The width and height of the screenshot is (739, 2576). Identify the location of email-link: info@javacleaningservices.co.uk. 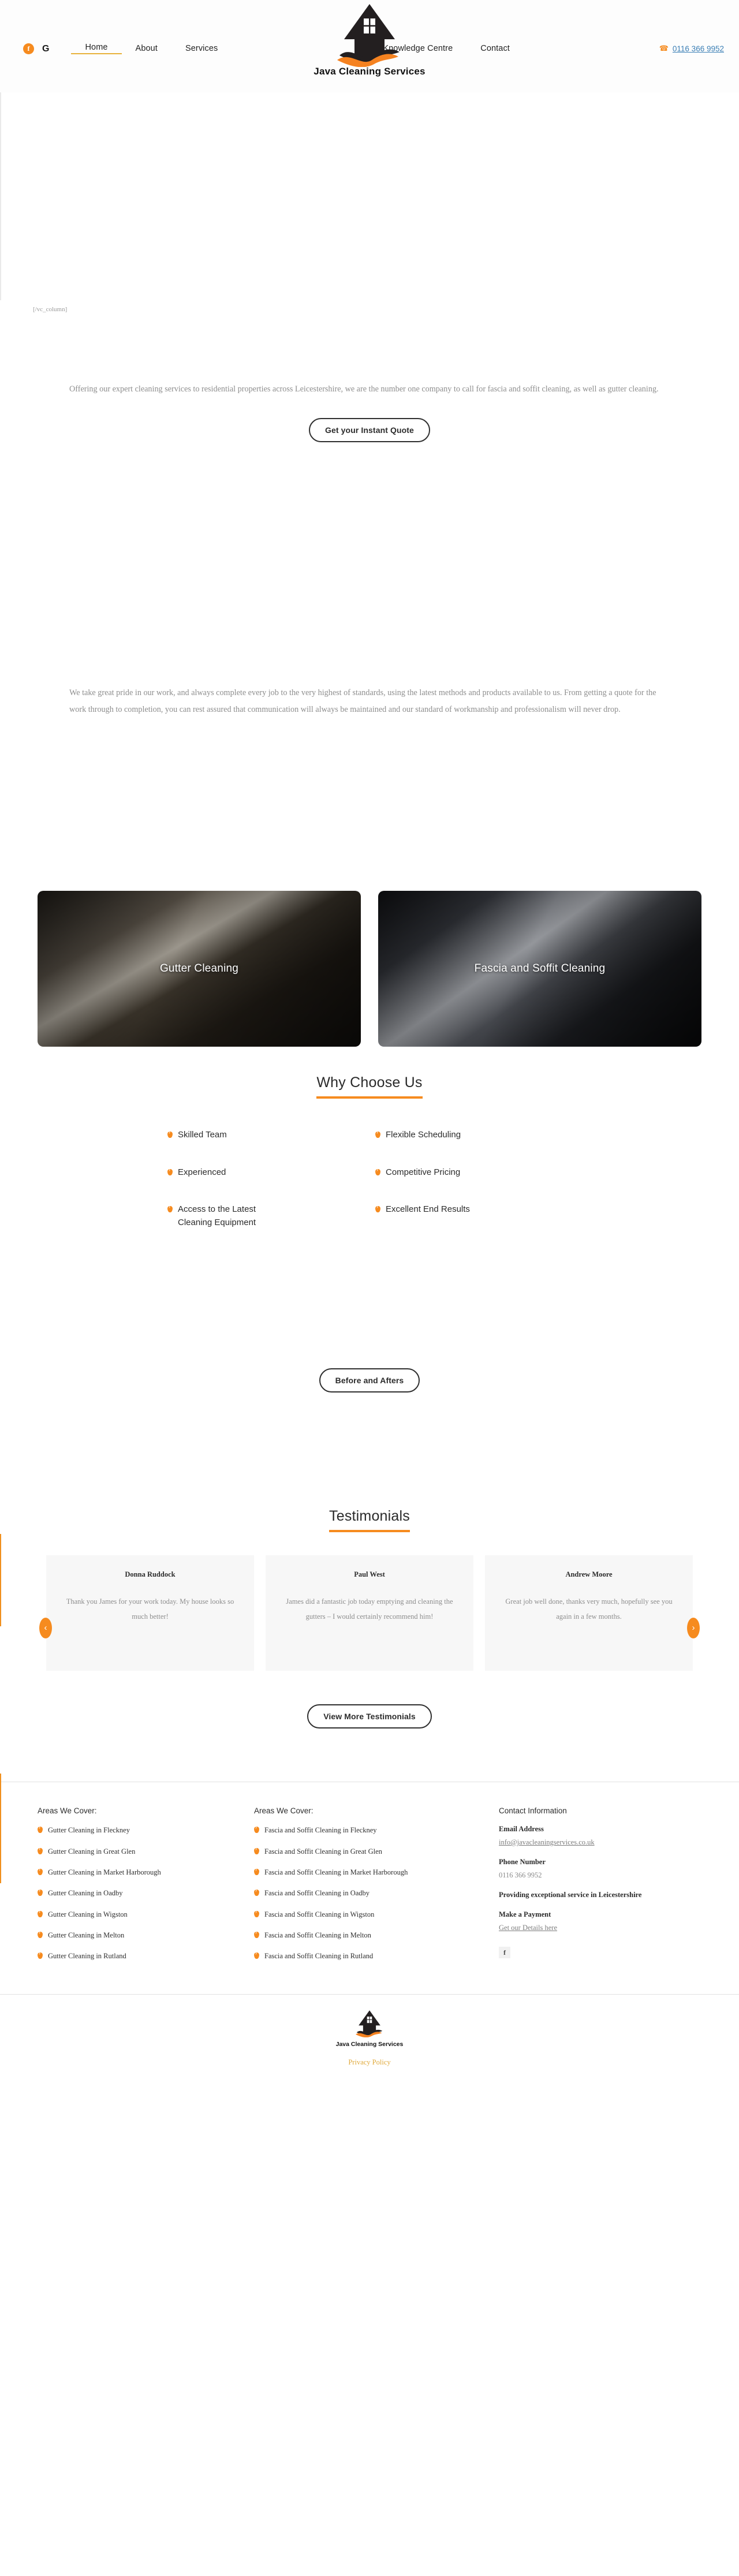
(619, 1842).